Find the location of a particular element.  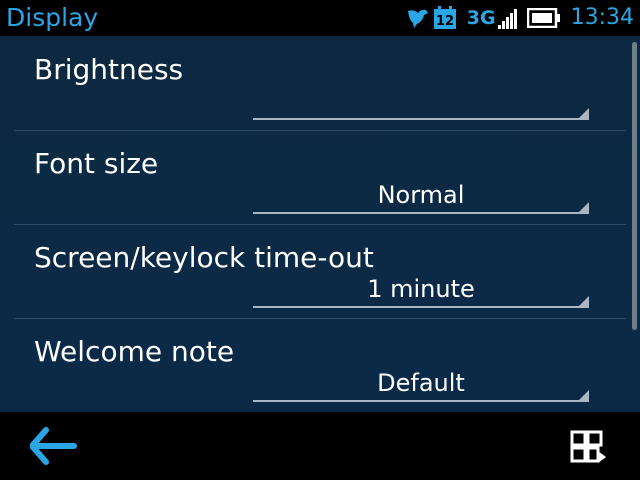

back-button is located at coordinates (60, 446).